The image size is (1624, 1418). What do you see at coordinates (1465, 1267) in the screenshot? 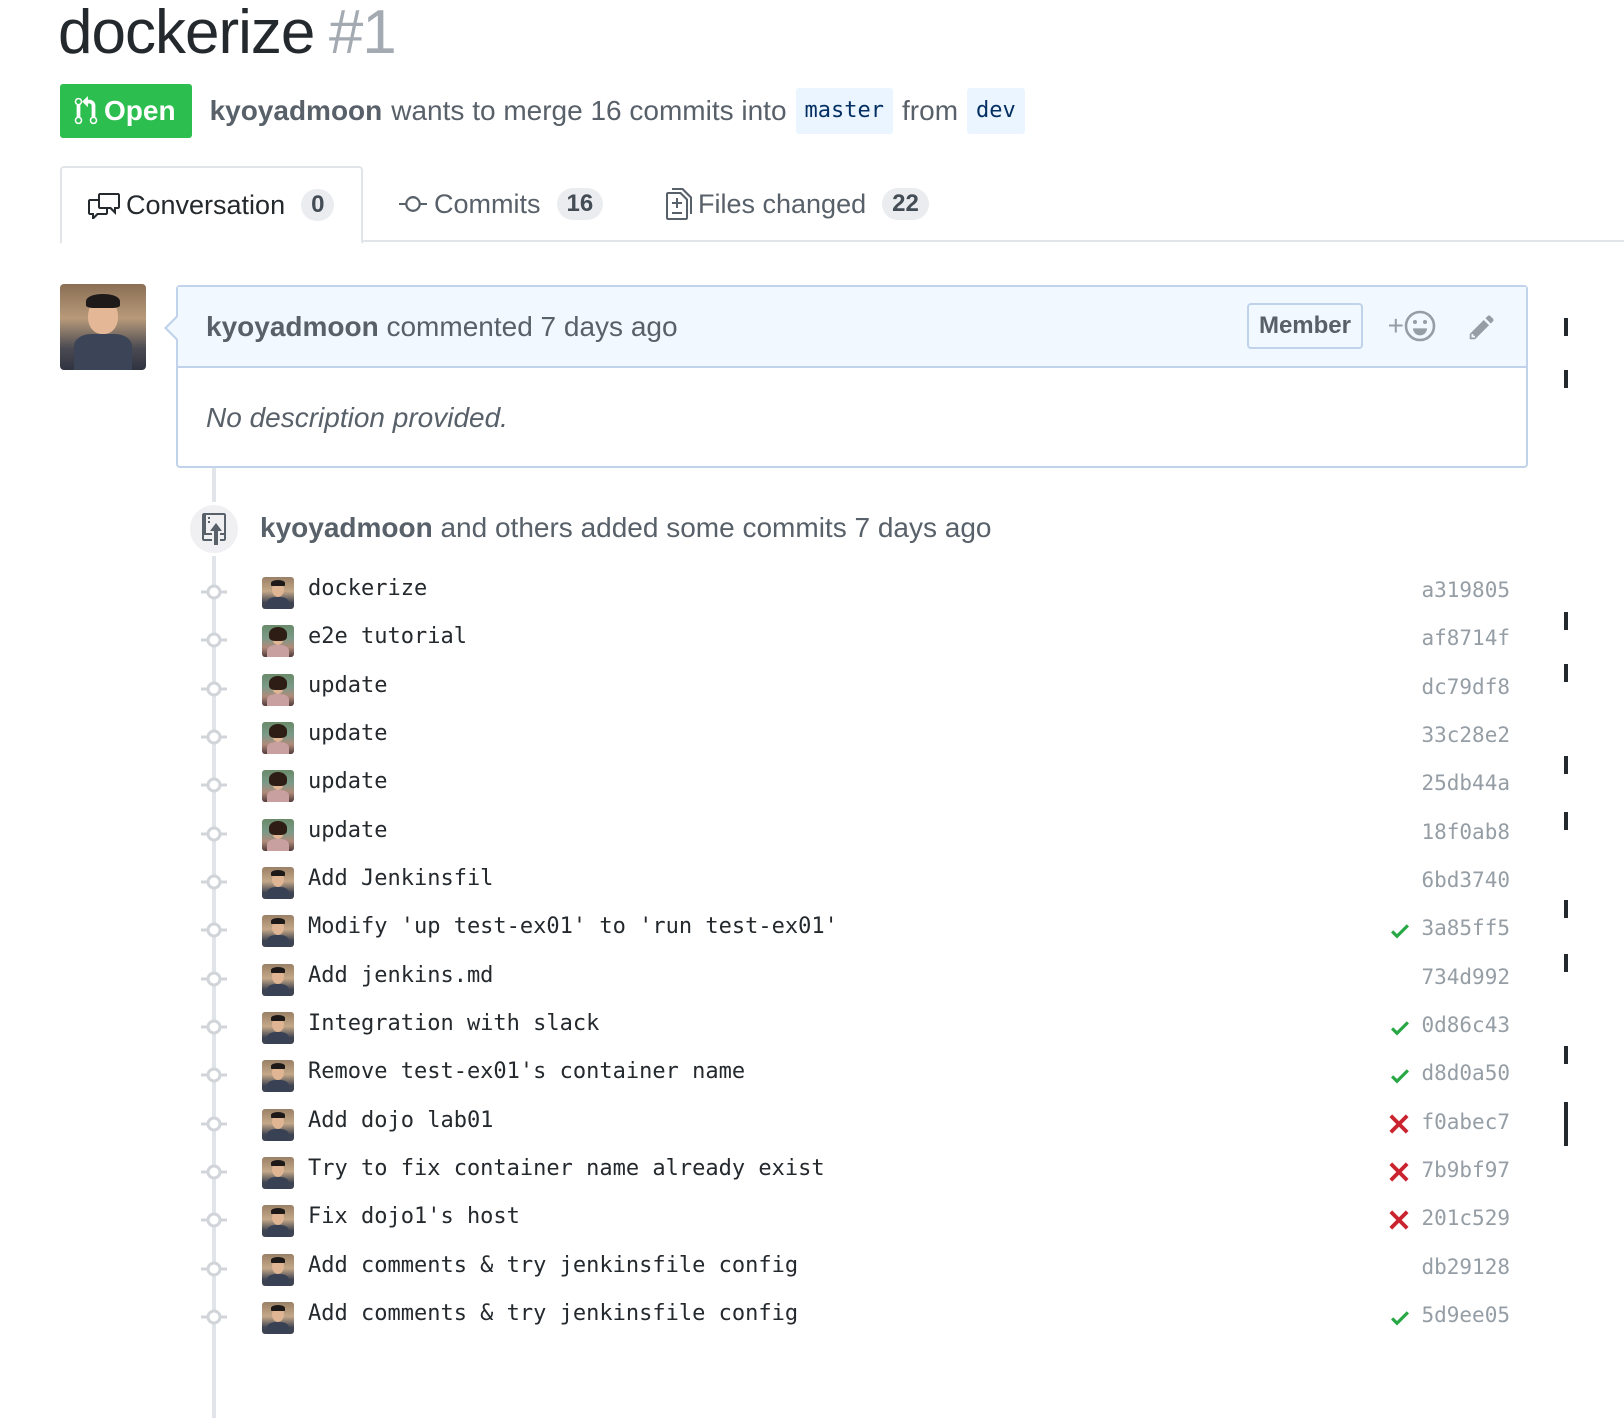
I see `commit-sha-link: db29128` at bounding box center [1465, 1267].